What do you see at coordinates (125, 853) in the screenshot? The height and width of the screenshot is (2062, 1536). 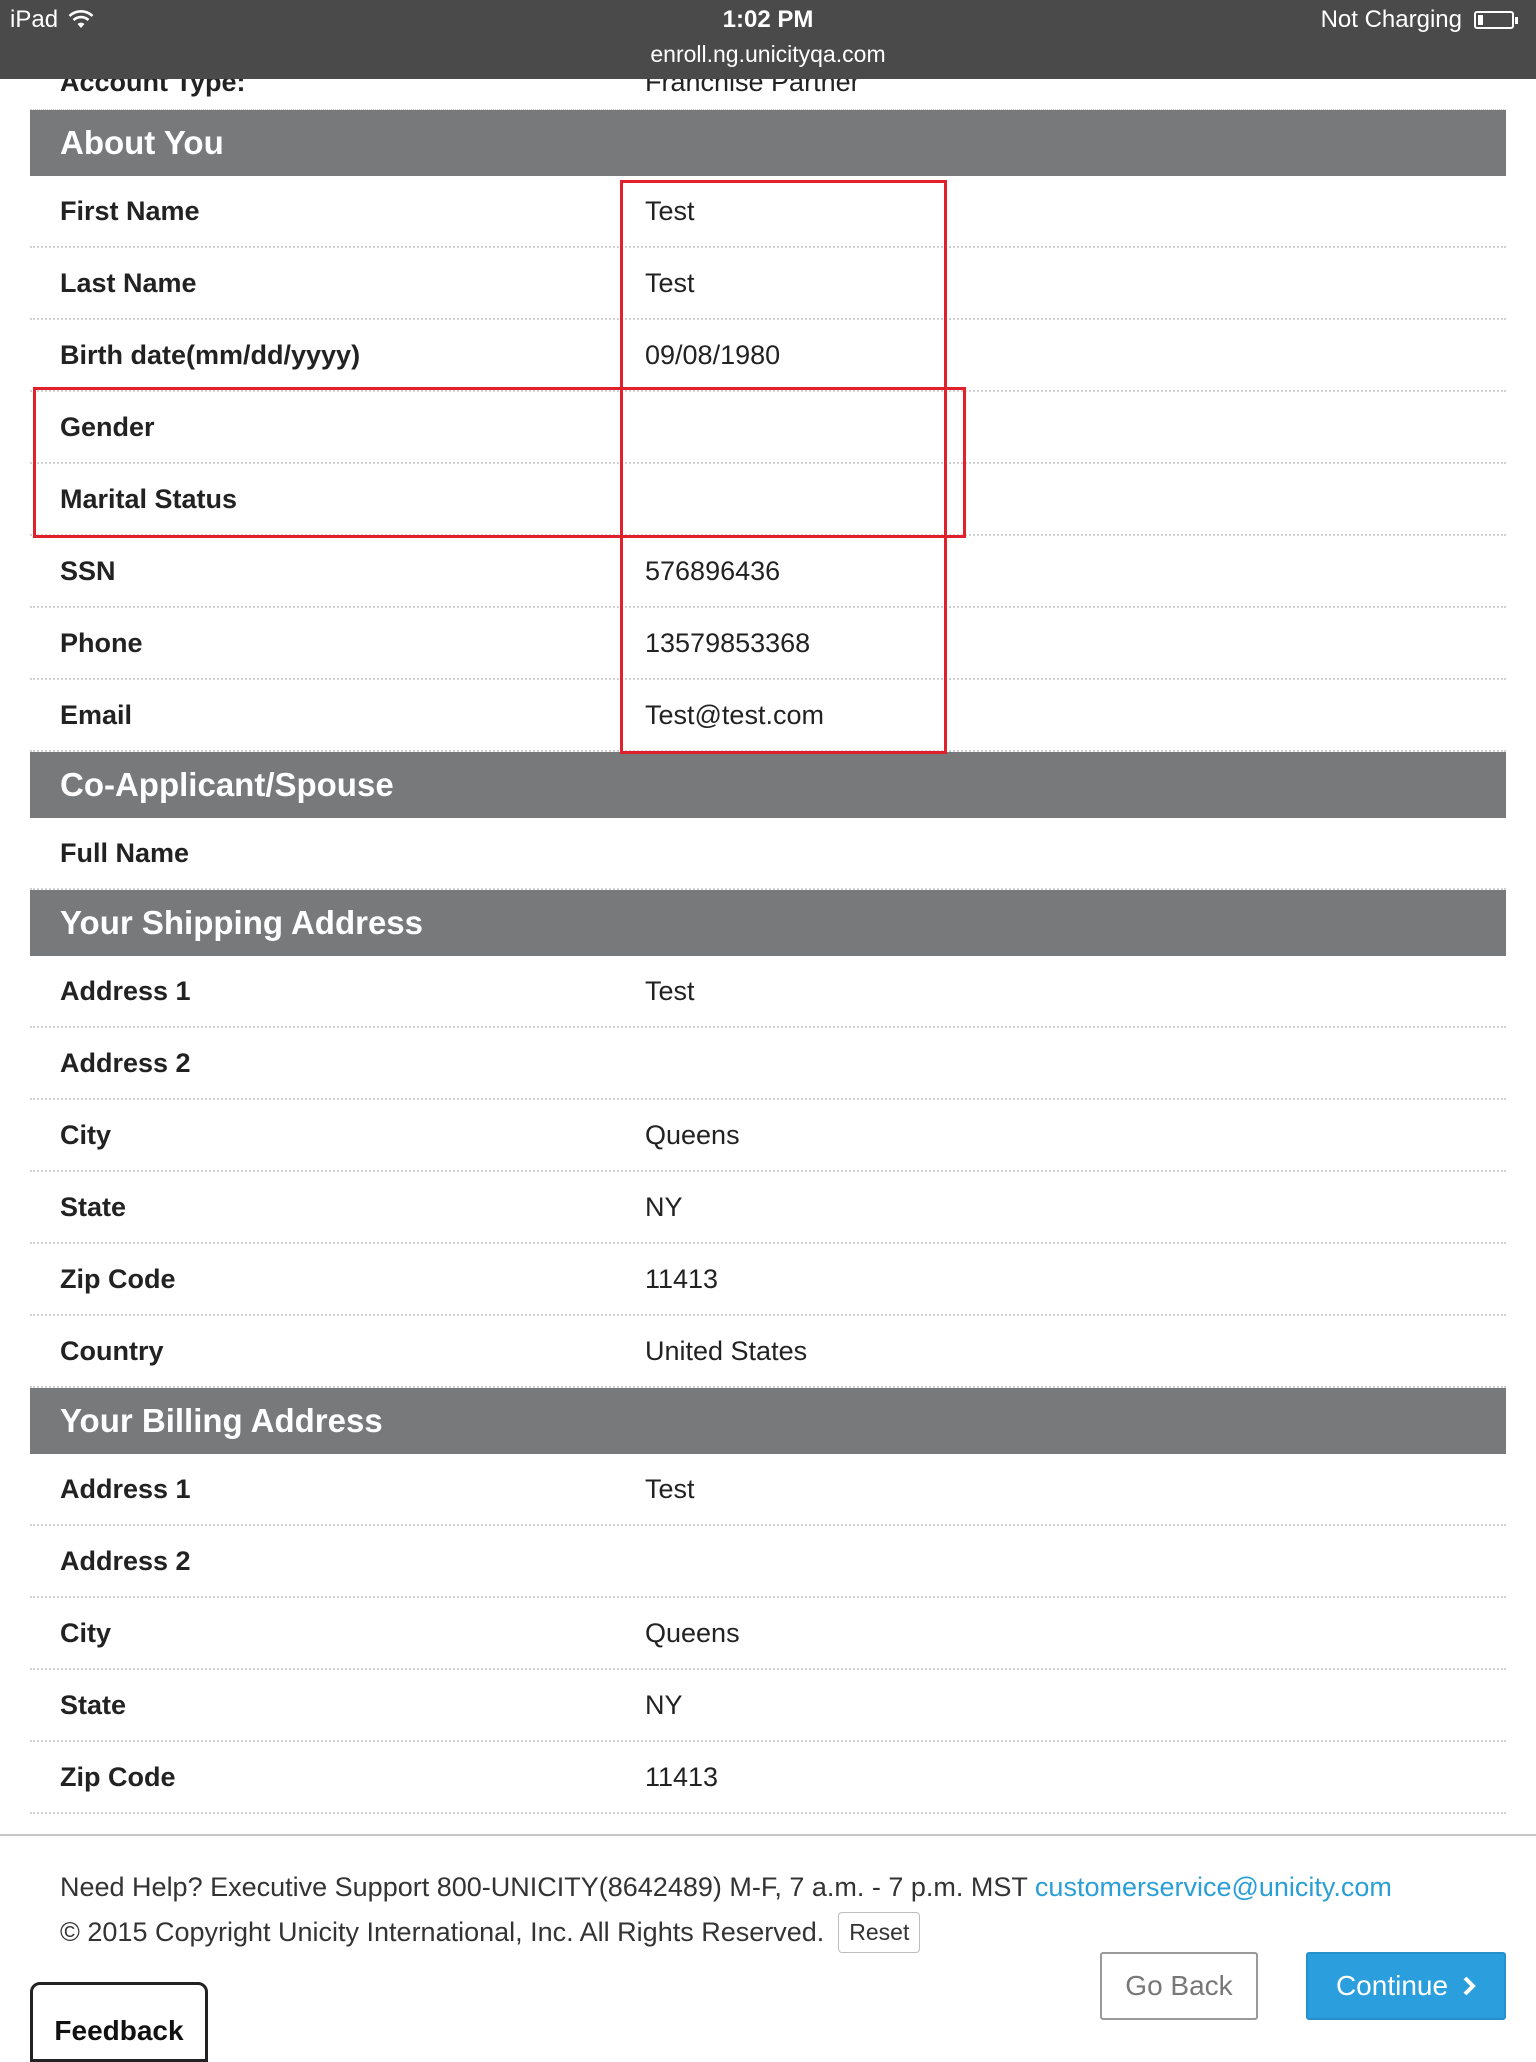 I see `row-label: Full Name` at bounding box center [125, 853].